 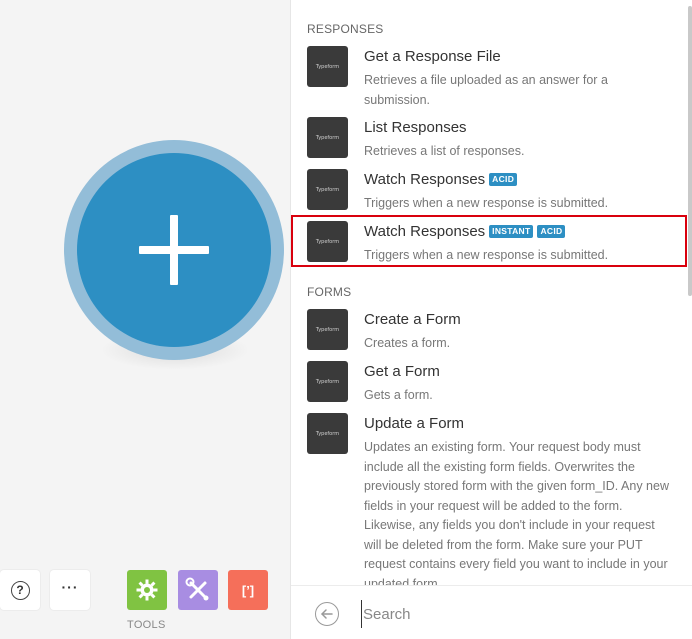 What do you see at coordinates (345, 29) in the screenshot?
I see `section-title-responses: RESPONSES` at bounding box center [345, 29].